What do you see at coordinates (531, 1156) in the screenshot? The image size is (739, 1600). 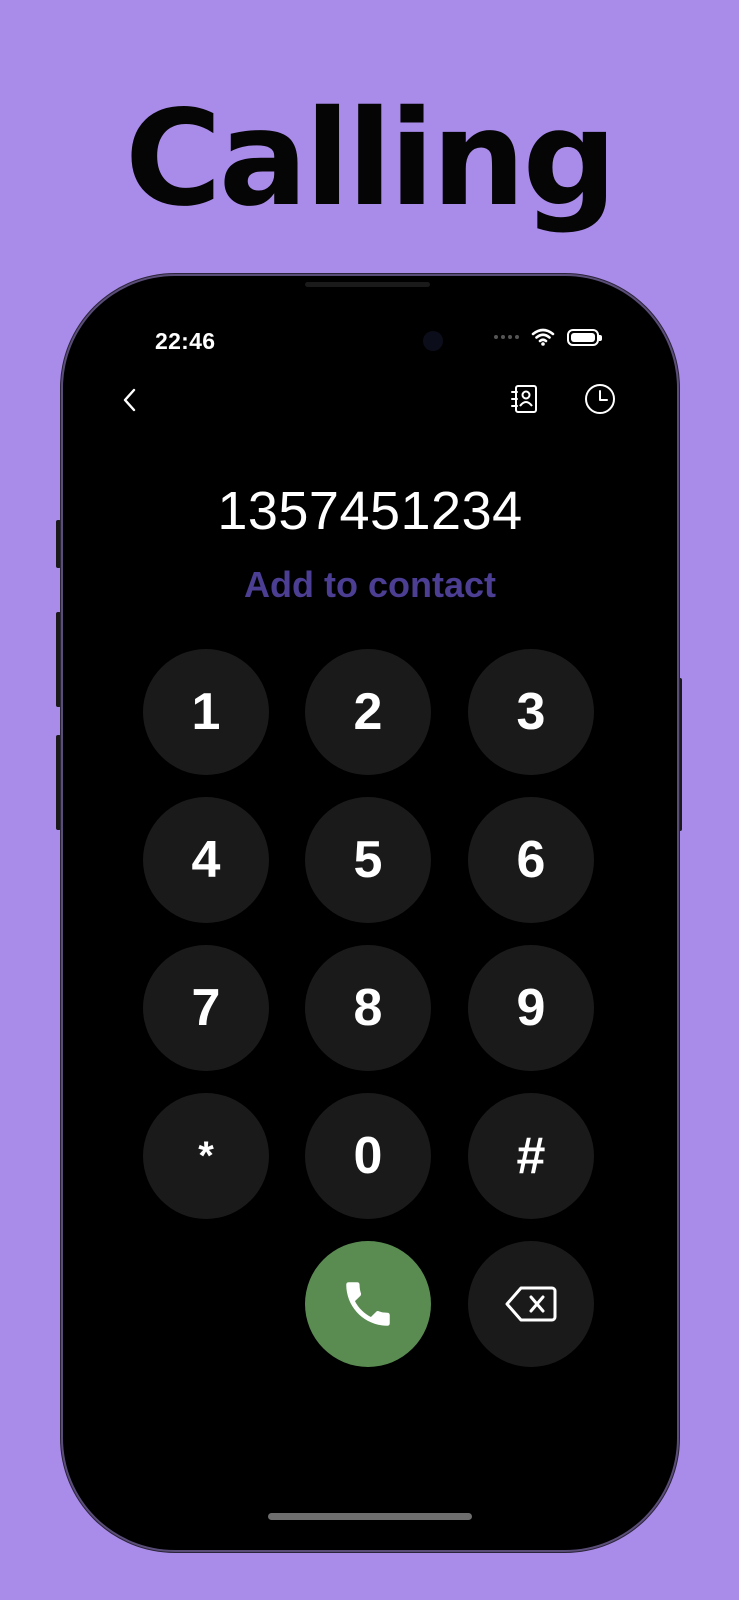 I see `key-hash: #` at bounding box center [531, 1156].